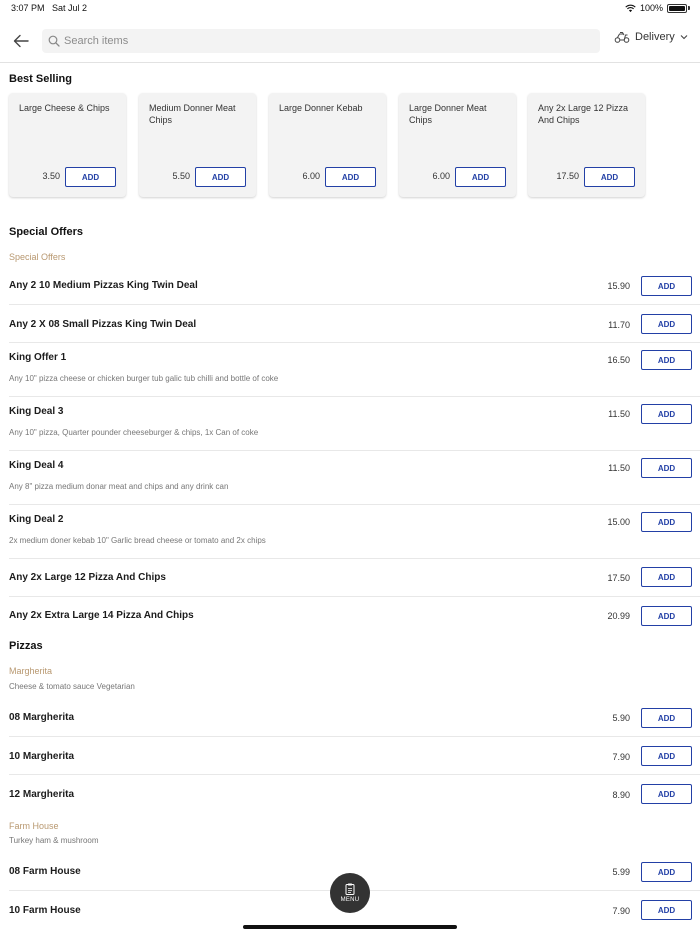 The height and width of the screenshot is (934, 700). What do you see at coordinates (619, 325) in the screenshot?
I see `item-price: 11.70` at bounding box center [619, 325].